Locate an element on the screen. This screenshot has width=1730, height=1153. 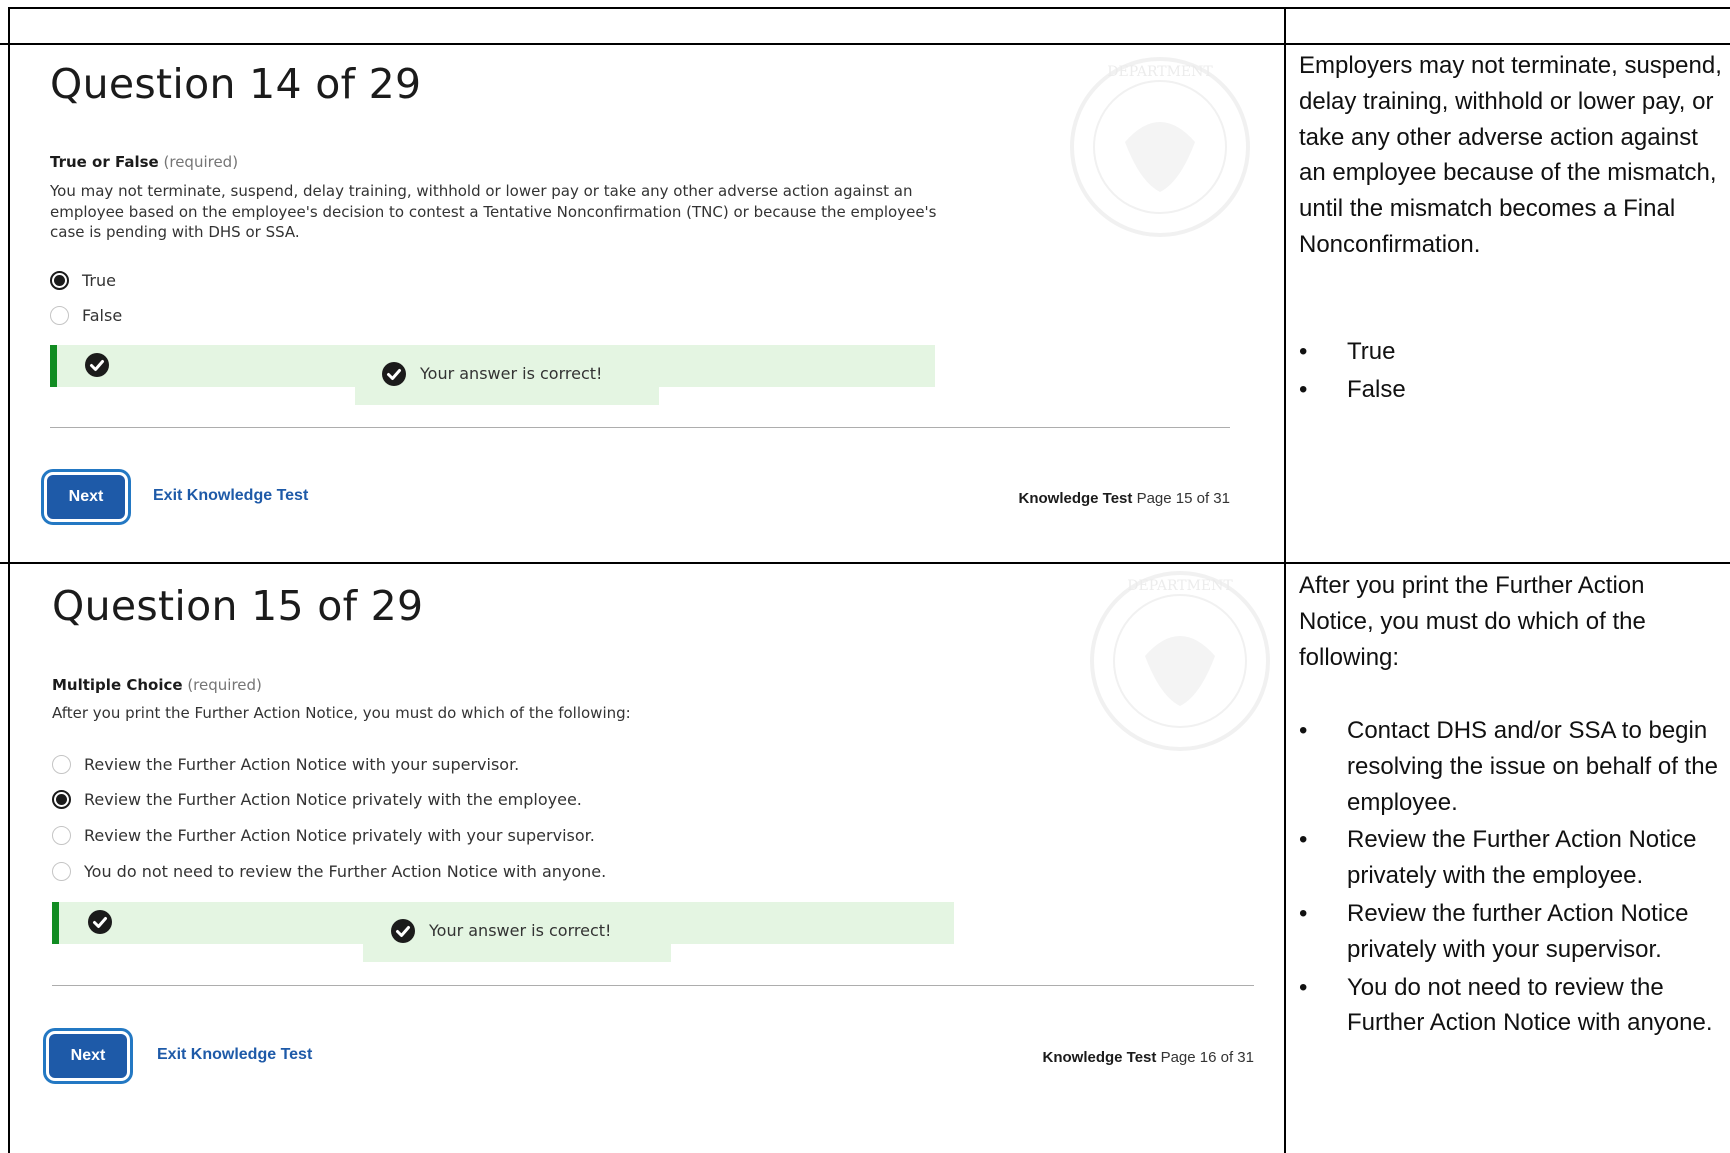
question-type: Multiple Choice (required) is located at coordinates (157, 685).